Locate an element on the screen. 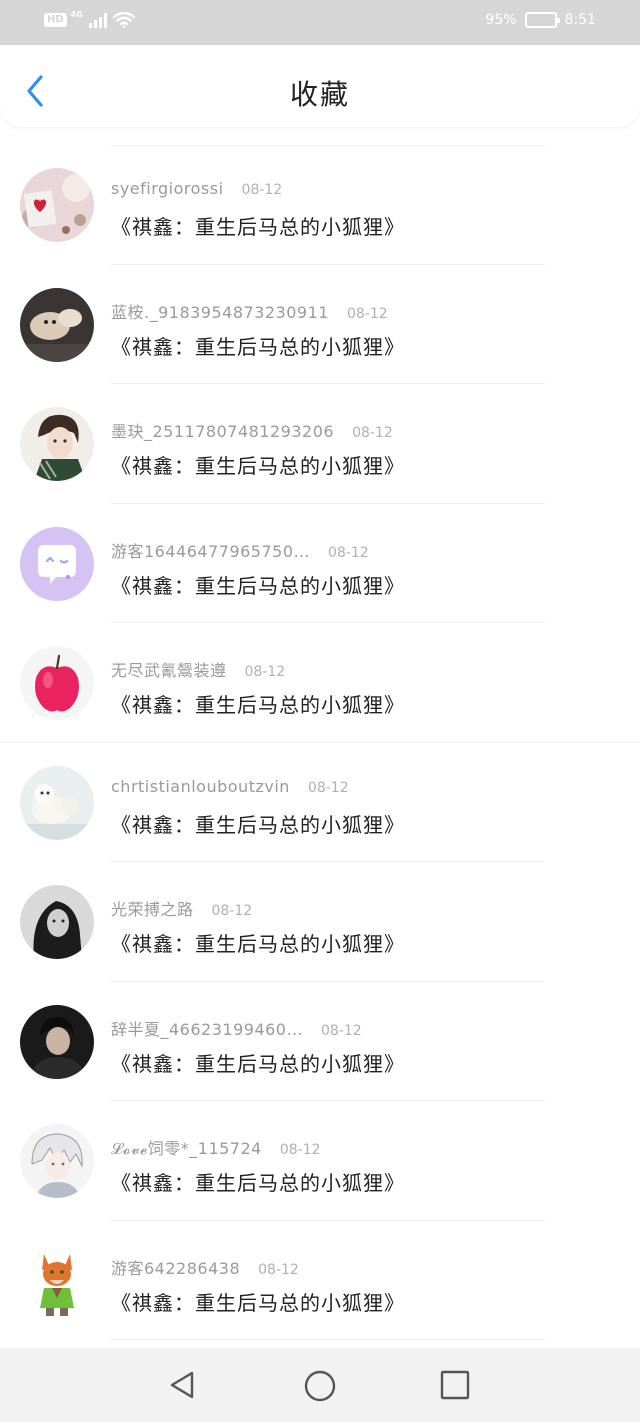  nav-recent-button is located at coordinates (455, 1385).